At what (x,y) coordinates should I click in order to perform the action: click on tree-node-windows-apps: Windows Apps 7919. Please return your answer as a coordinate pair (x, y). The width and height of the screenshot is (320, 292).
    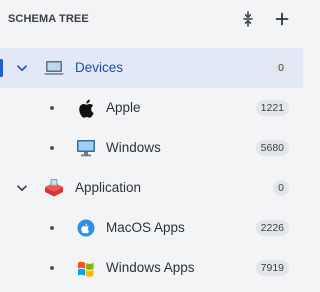
    Looking at the image, I should click on (151, 268).